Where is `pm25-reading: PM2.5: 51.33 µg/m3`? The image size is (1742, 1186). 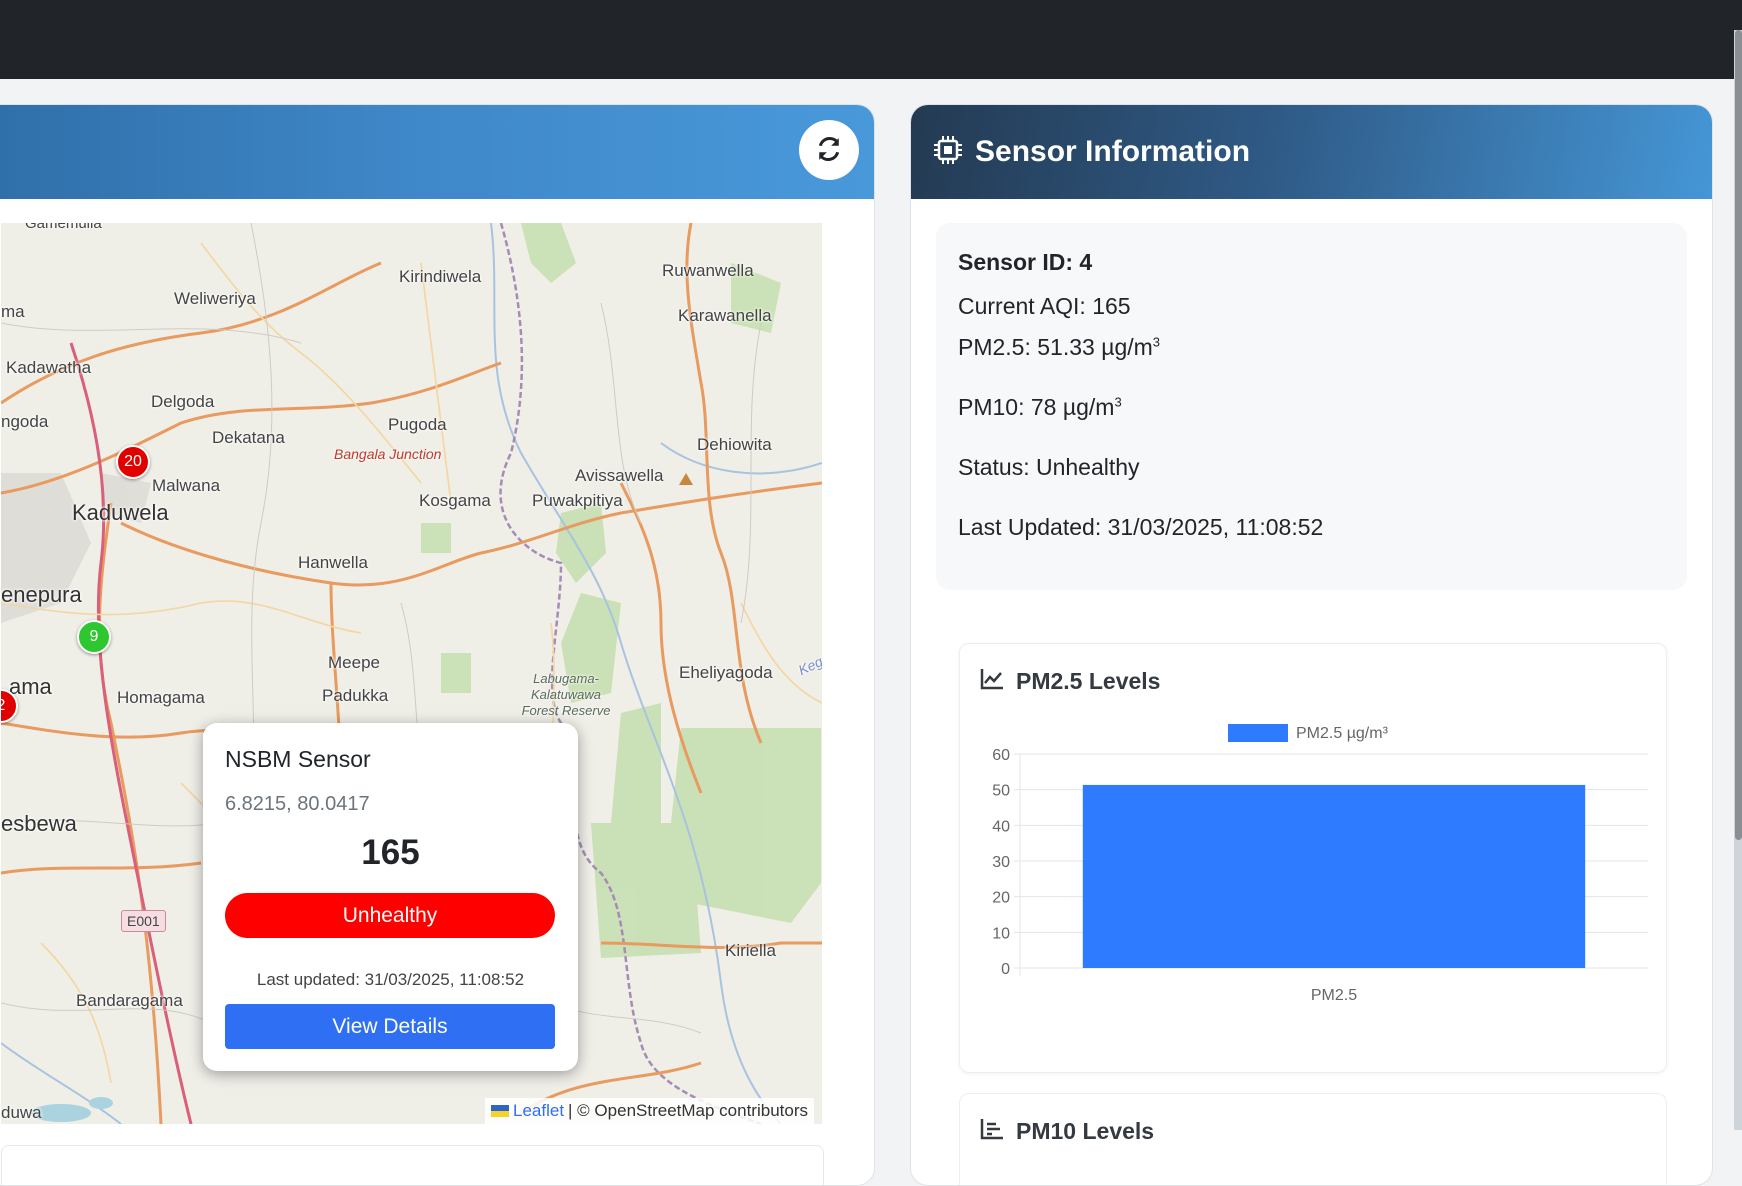 pm25-reading: PM2.5: 51.33 µg/m3 is located at coordinates (1059, 347).